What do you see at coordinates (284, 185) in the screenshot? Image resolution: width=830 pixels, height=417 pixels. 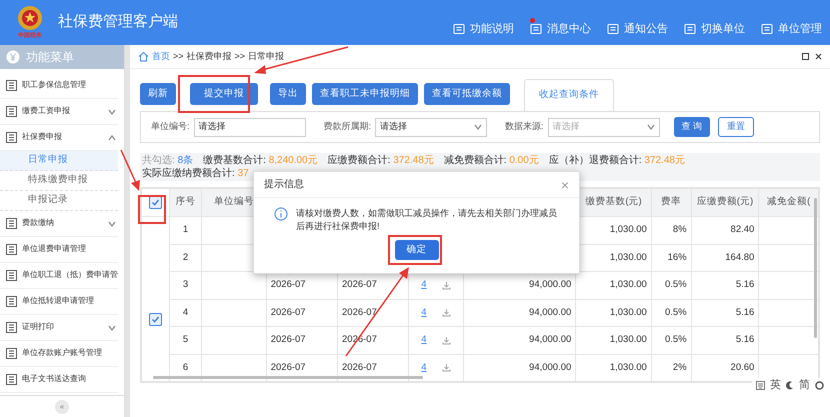 I see `dialog-title: 提示信息` at bounding box center [284, 185].